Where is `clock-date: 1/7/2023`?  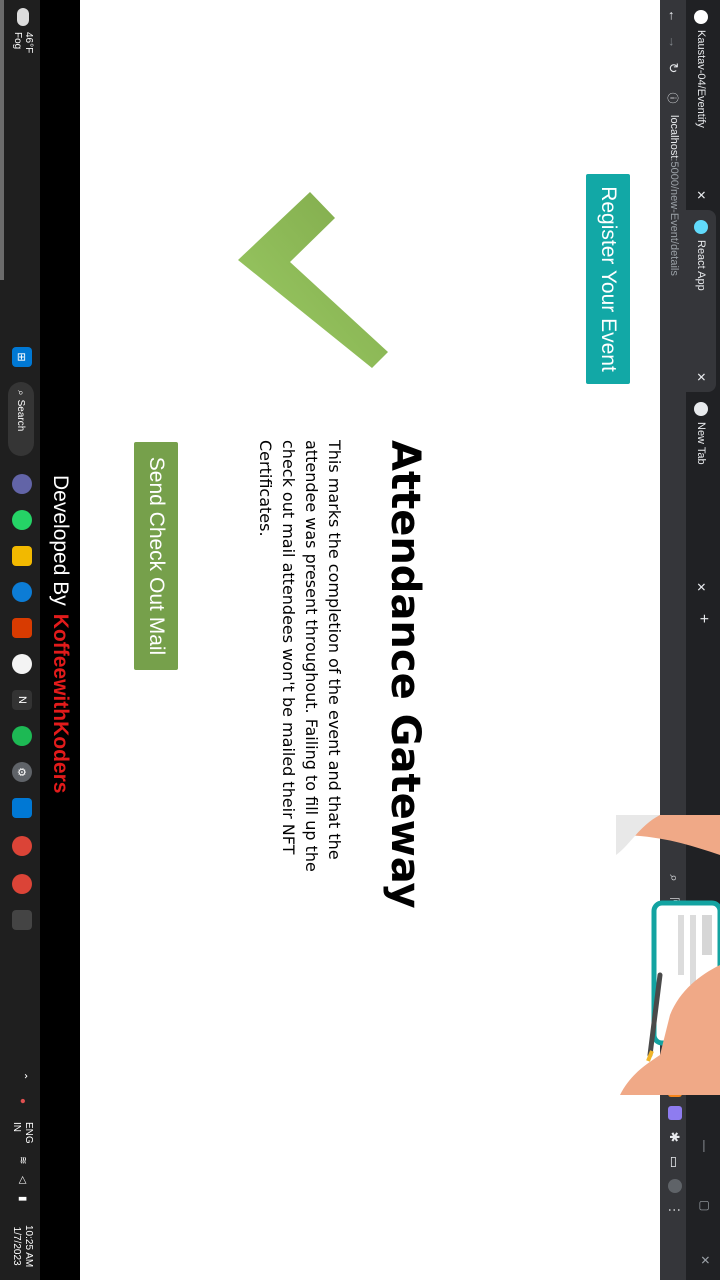
clock-date: 1/7/2023 is located at coordinates (16, 1246).